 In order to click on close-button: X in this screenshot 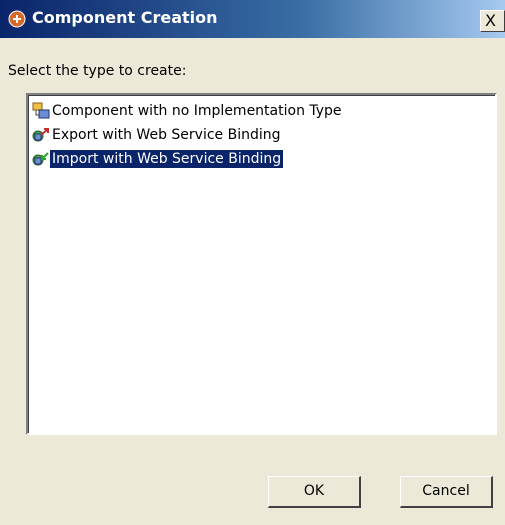, I will do `click(492, 21)`.